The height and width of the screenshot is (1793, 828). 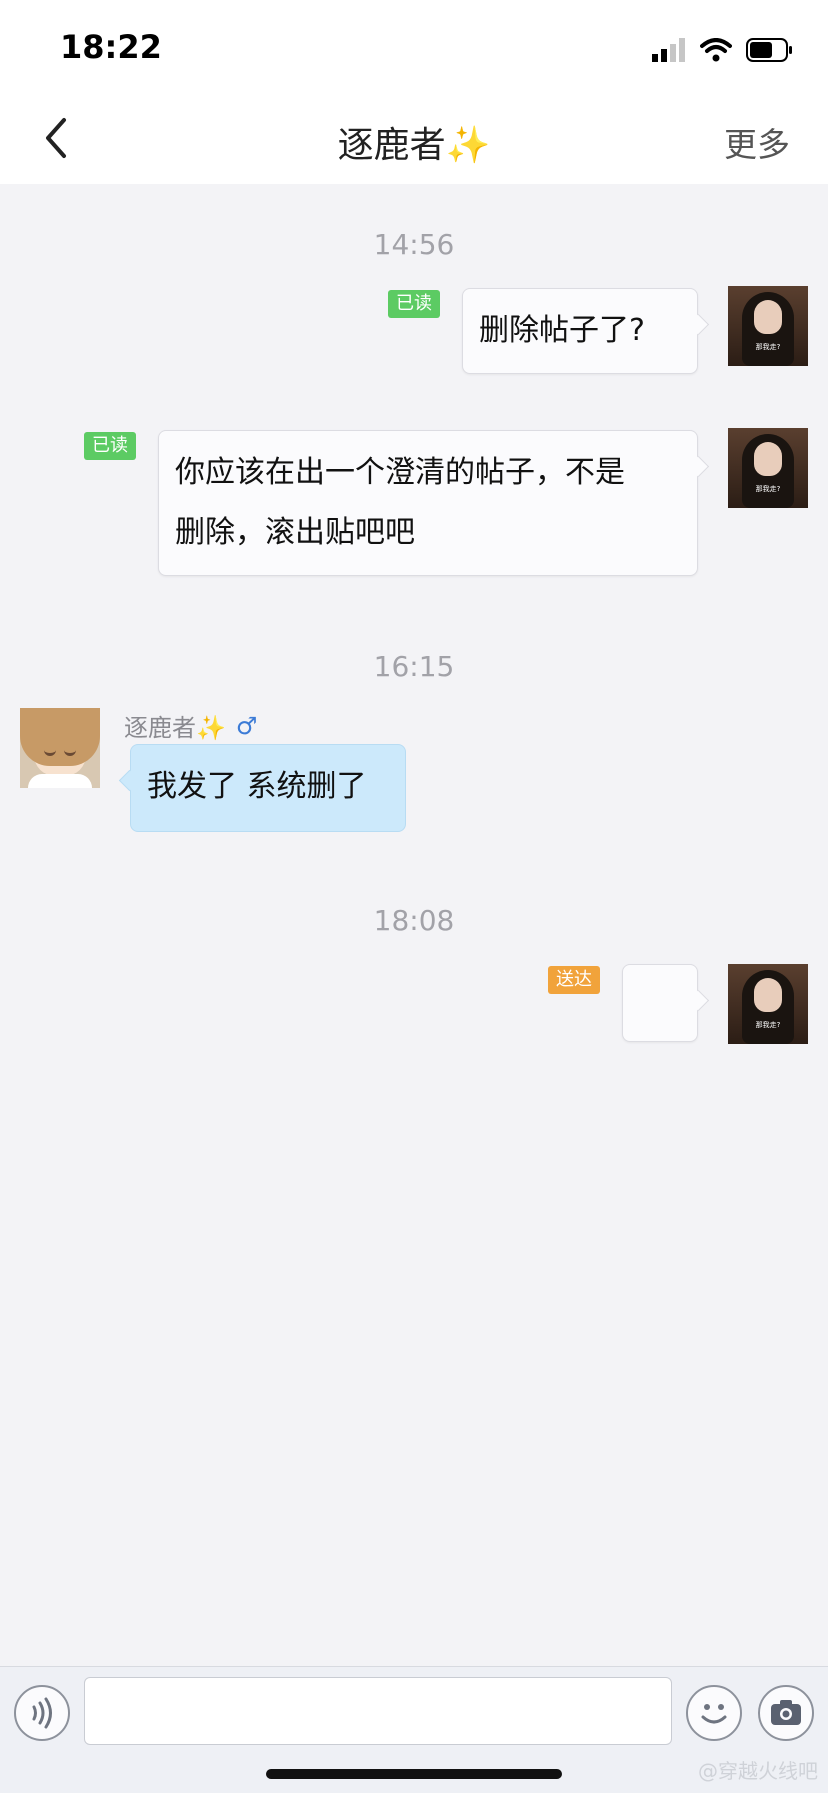 I want to click on sent-badge: 送达, so click(x=574, y=980).